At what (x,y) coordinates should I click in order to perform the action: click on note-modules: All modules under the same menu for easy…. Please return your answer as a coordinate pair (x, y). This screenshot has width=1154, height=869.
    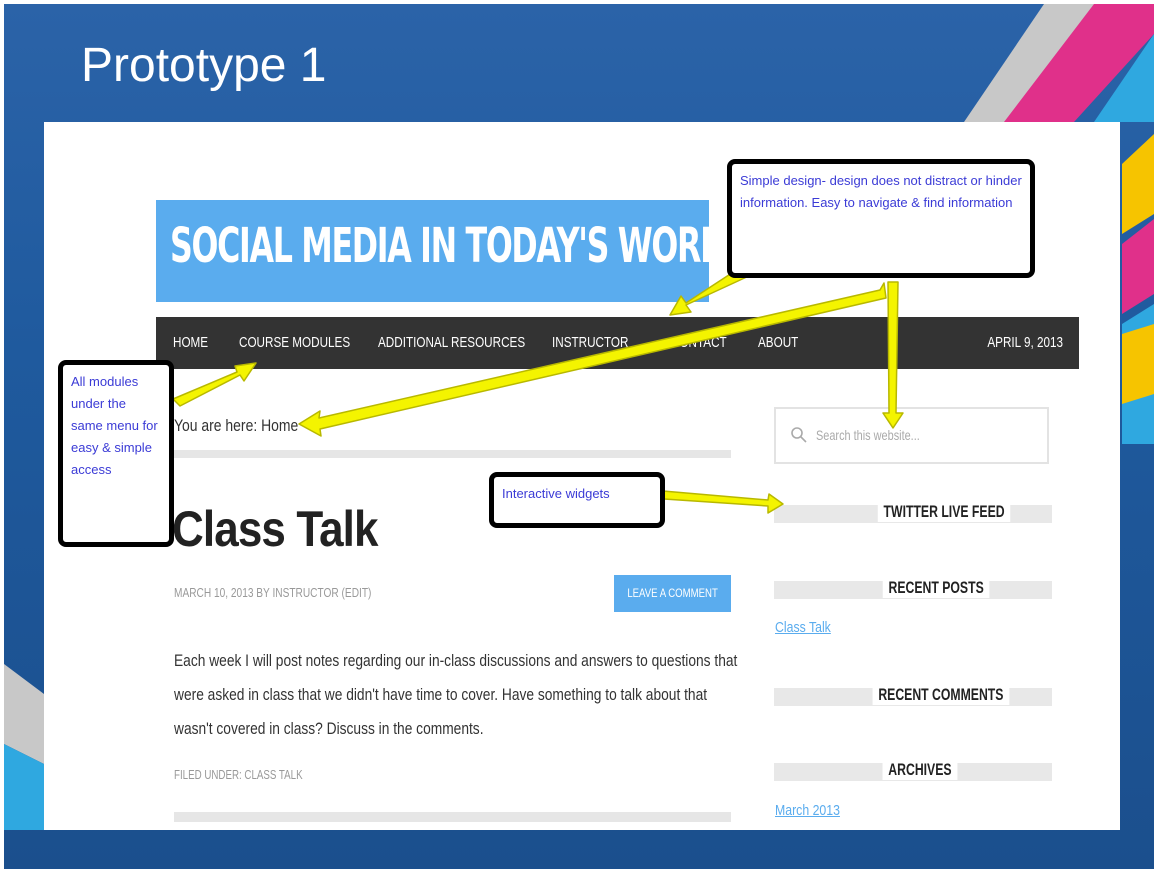
    Looking at the image, I should click on (116, 453).